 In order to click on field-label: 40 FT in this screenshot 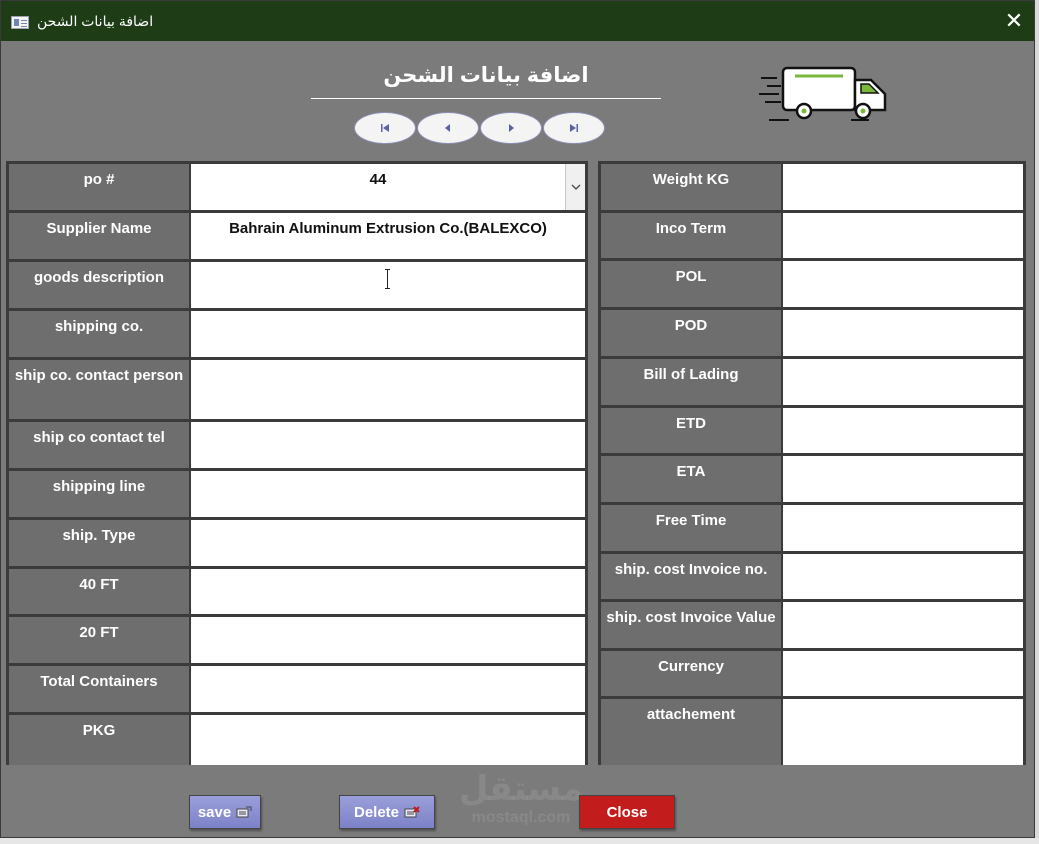, I will do `click(99, 591)`.